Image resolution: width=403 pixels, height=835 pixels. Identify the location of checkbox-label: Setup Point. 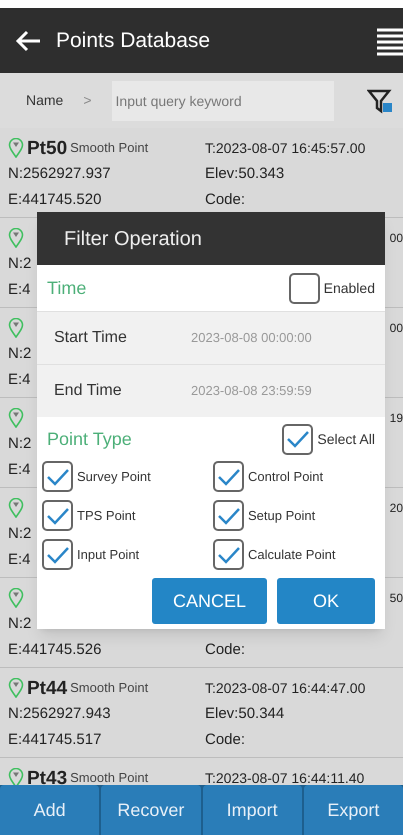
(282, 515).